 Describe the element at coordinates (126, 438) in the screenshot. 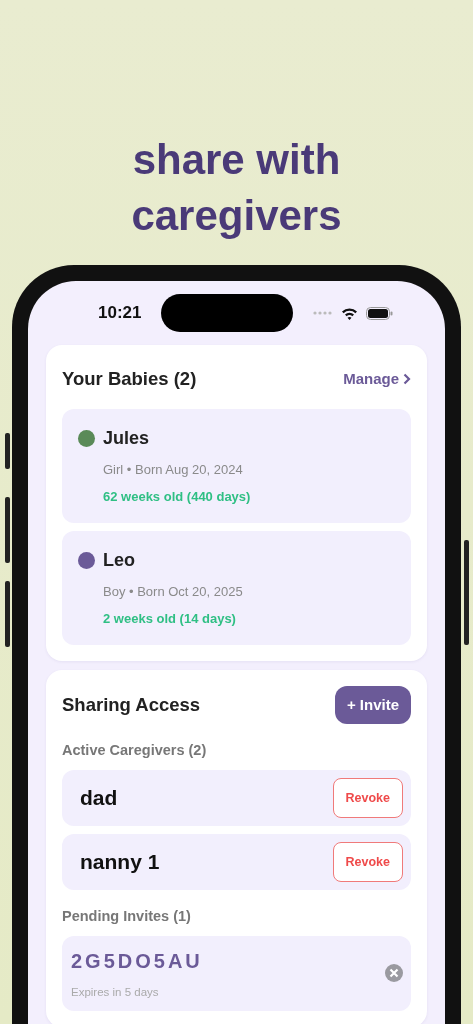

I see `baby-name: Jules` at that location.